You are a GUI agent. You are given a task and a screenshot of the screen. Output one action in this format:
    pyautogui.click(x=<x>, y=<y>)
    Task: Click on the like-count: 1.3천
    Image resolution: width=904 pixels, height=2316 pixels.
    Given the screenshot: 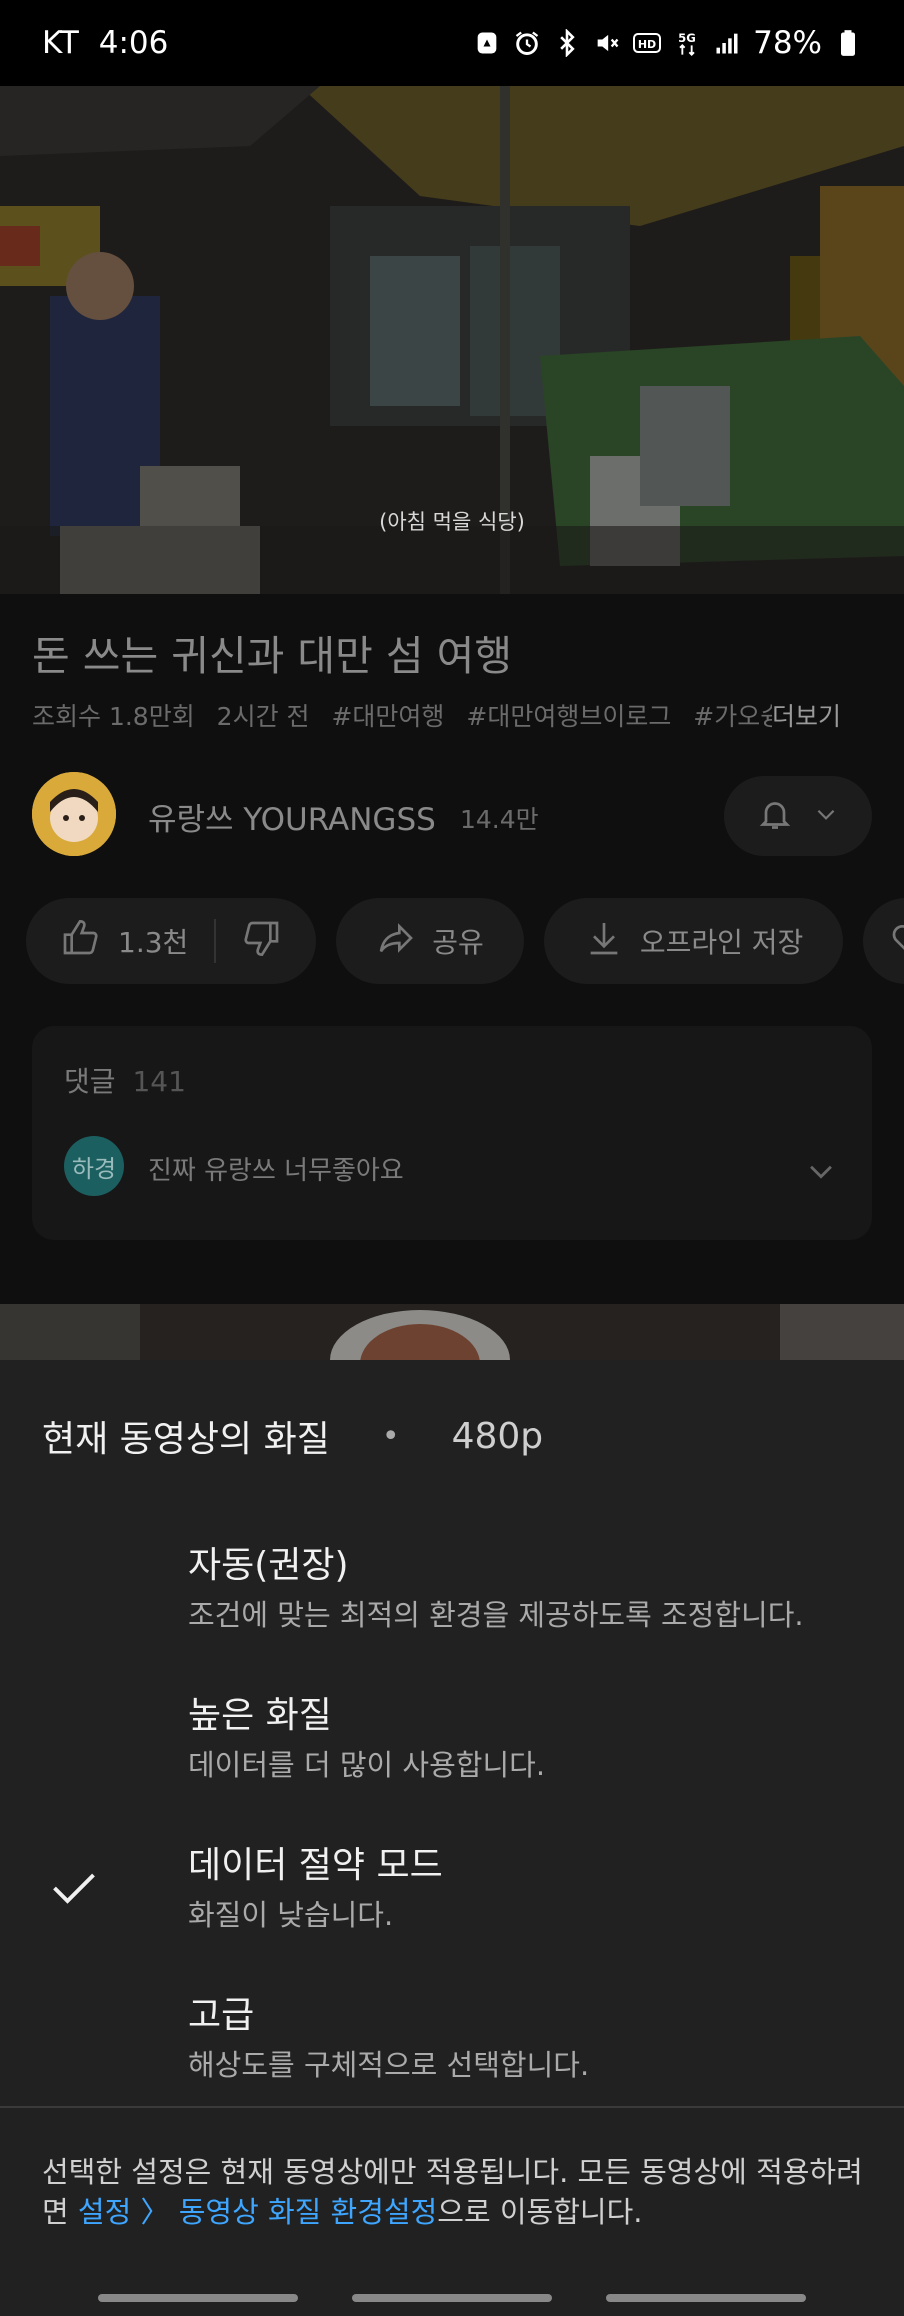 What is the action you would take?
    pyautogui.click(x=153, y=942)
    